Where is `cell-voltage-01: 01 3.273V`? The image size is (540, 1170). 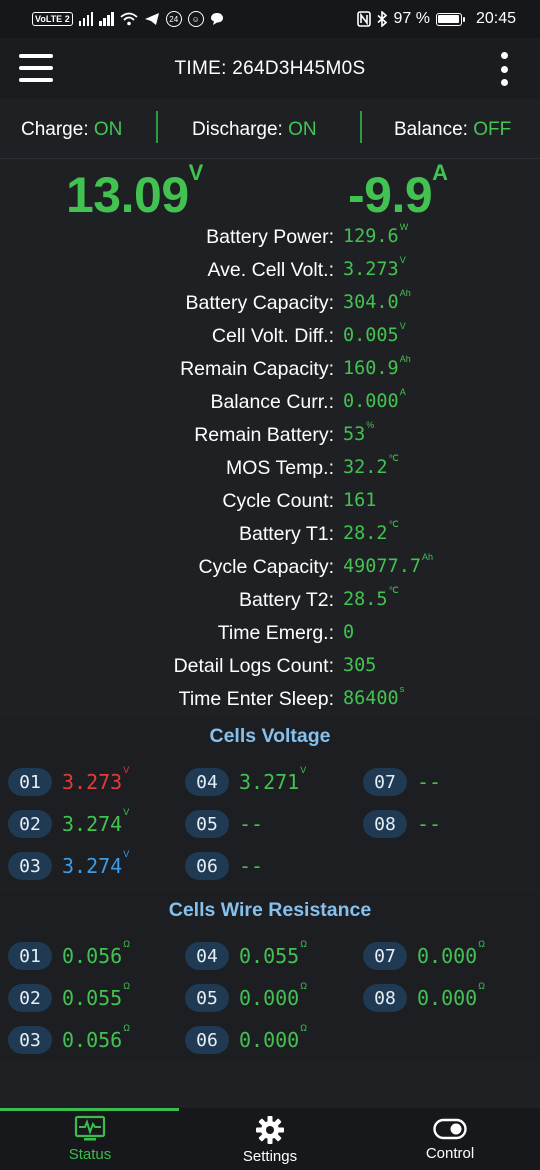
cell-voltage-01: 01 3.273V is located at coordinates (69, 781).